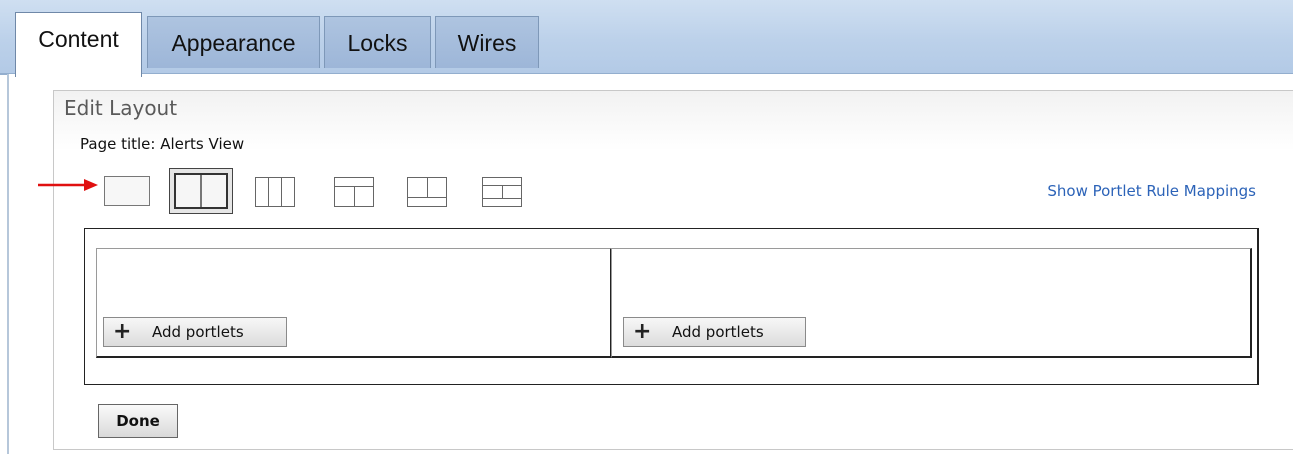  Describe the element at coordinates (233, 42) in the screenshot. I see `tab-appearance: Appearance` at that location.